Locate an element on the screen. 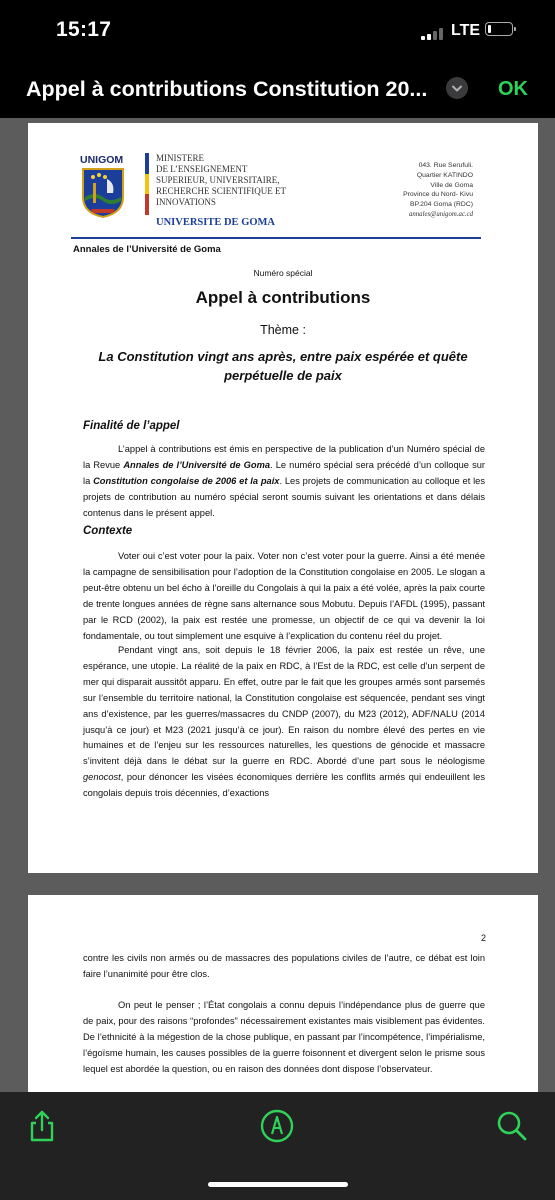  theme-label: Thème : is located at coordinates (283, 330).